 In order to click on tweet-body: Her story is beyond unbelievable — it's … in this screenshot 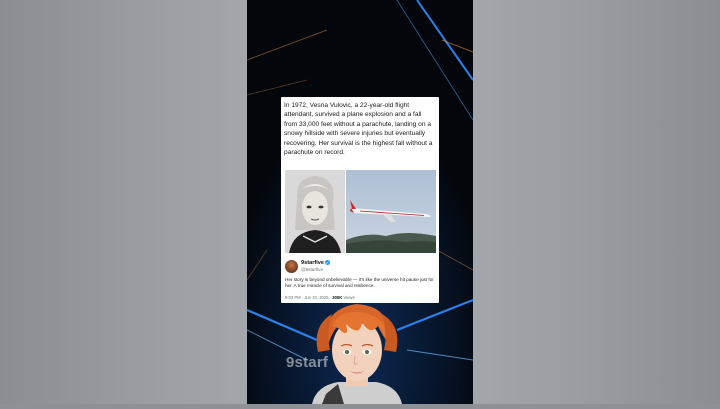, I will do `click(359, 283)`.